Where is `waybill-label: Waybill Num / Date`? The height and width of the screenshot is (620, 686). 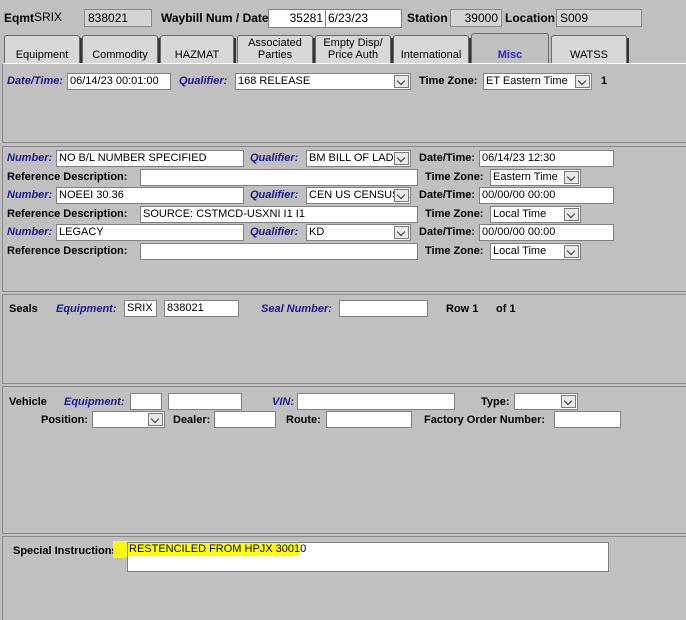
waybill-label: Waybill Num / Date is located at coordinates (215, 18).